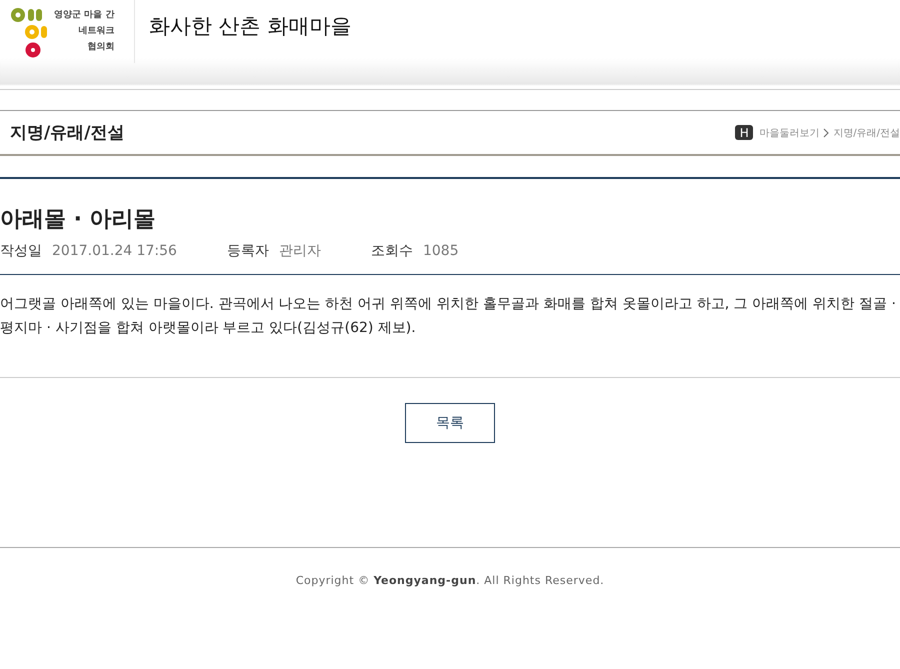 Image resolution: width=900 pixels, height=669 pixels. What do you see at coordinates (84, 15) in the screenshot?
I see `logo-text: 영양군 마을 간` at bounding box center [84, 15].